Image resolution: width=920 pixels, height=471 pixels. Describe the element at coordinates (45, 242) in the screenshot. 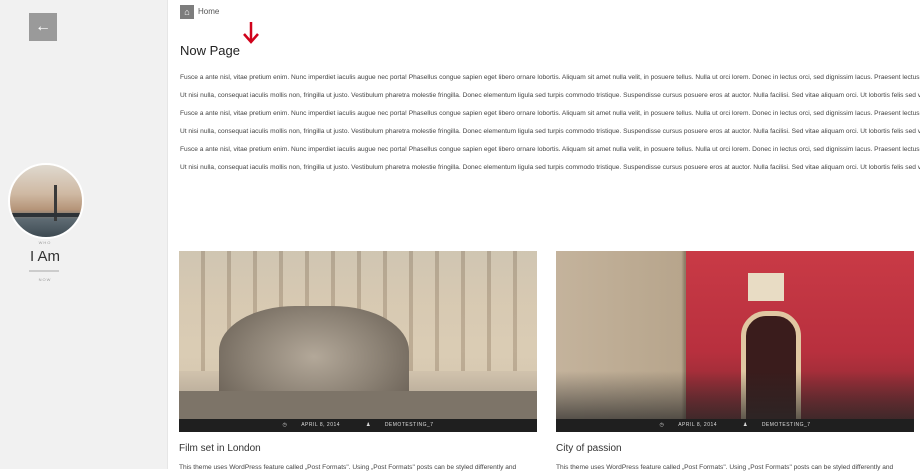

I see `who-label: WHO` at that location.